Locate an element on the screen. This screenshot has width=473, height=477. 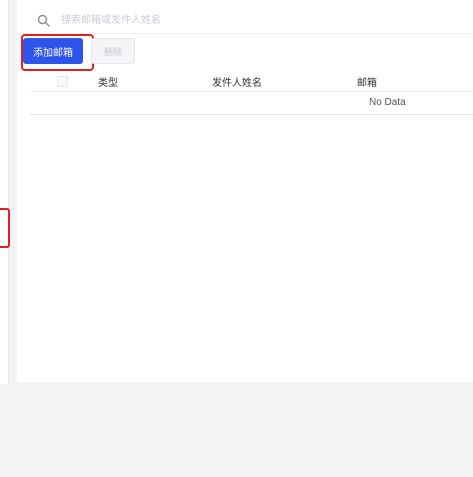
table-header: 类型 发件人姓名 邮箱 is located at coordinates (251, 81).